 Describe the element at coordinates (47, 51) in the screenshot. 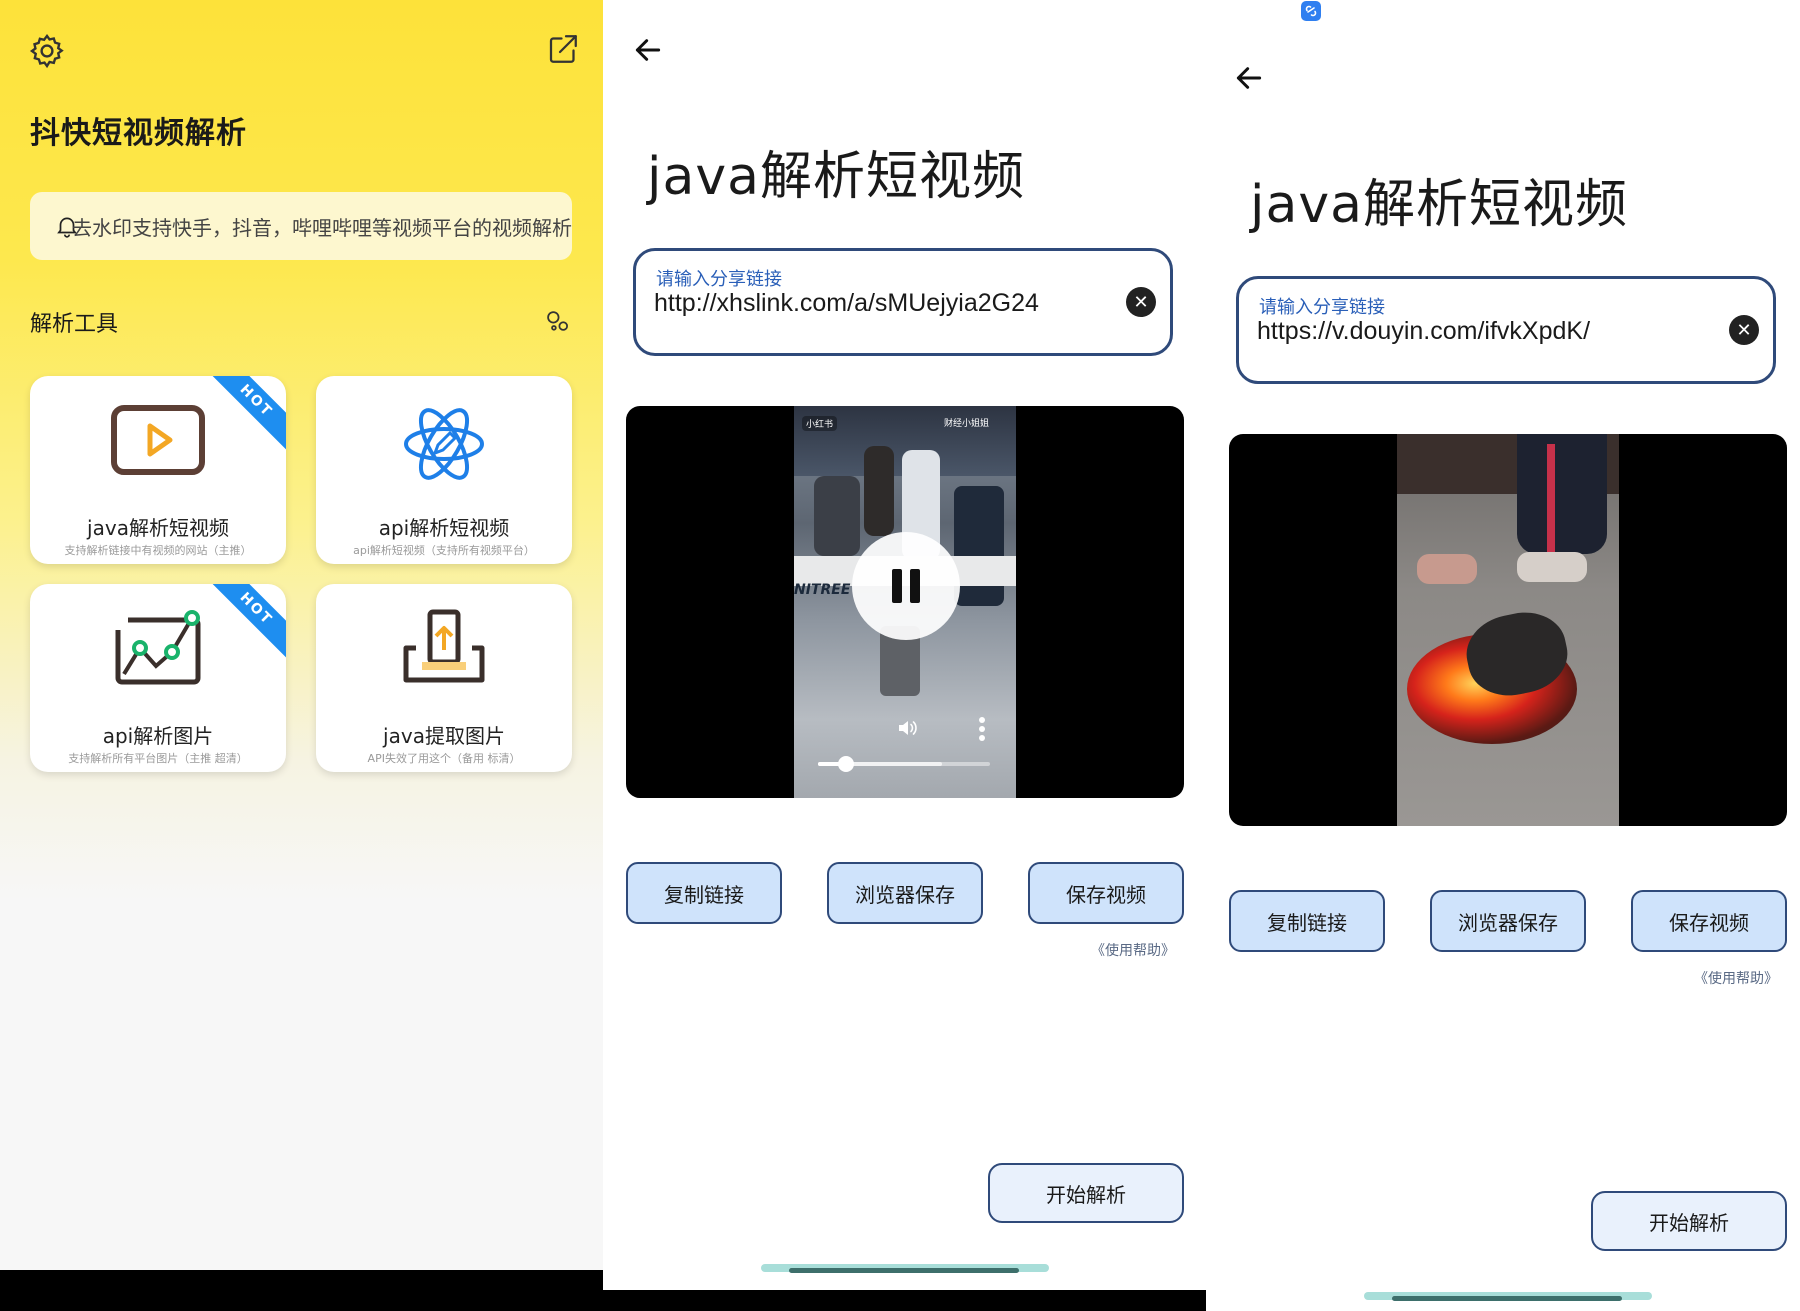

I see `settings-gear-icon` at that location.